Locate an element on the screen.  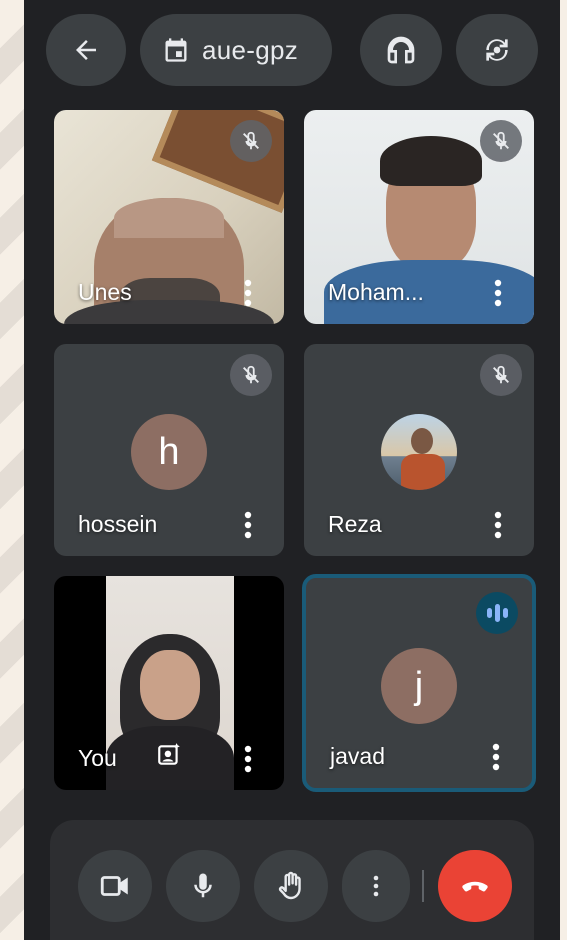
meeting-code: aue-gpz is located at coordinates (250, 49).